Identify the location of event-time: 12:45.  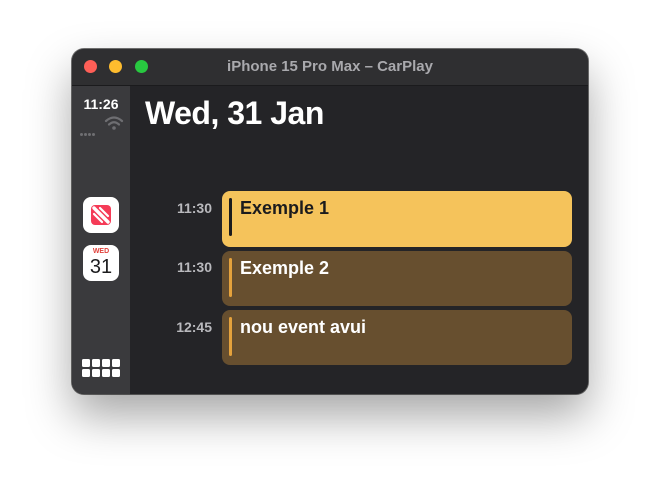
(194, 327).